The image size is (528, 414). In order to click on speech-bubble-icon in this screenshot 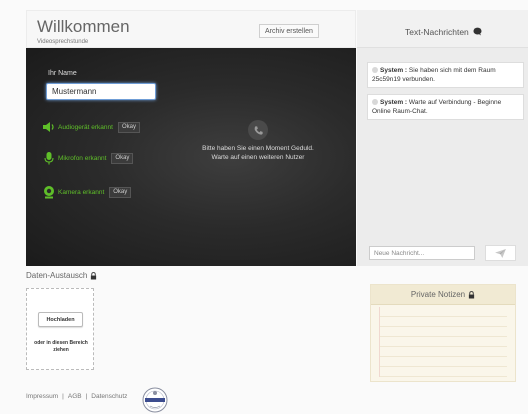, I will do `click(477, 31)`.